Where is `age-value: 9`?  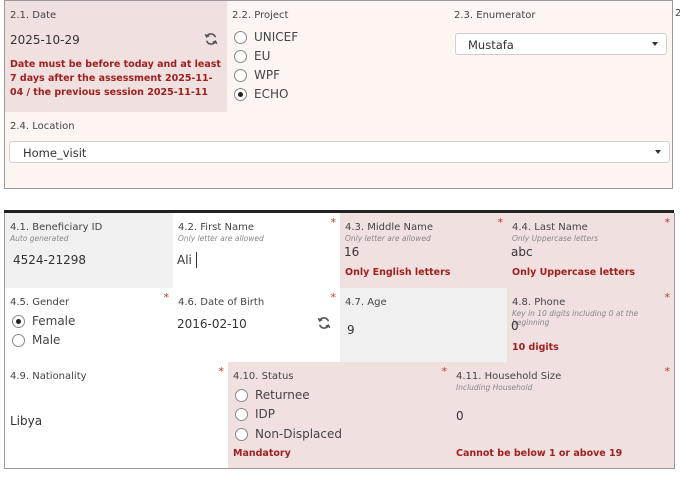
age-value: 9 is located at coordinates (351, 330).